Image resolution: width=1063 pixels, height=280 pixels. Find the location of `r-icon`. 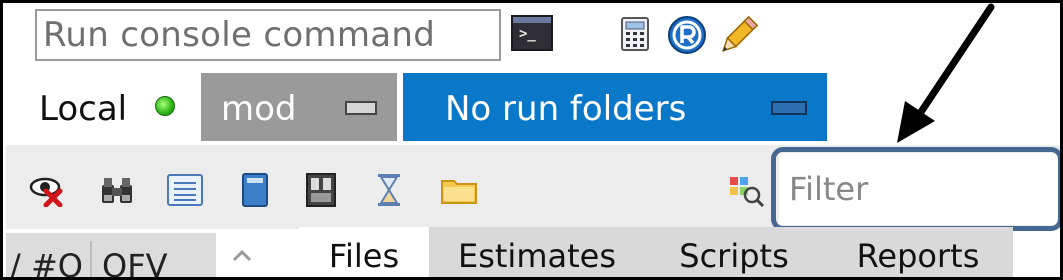

r-icon is located at coordinates (687, 35).